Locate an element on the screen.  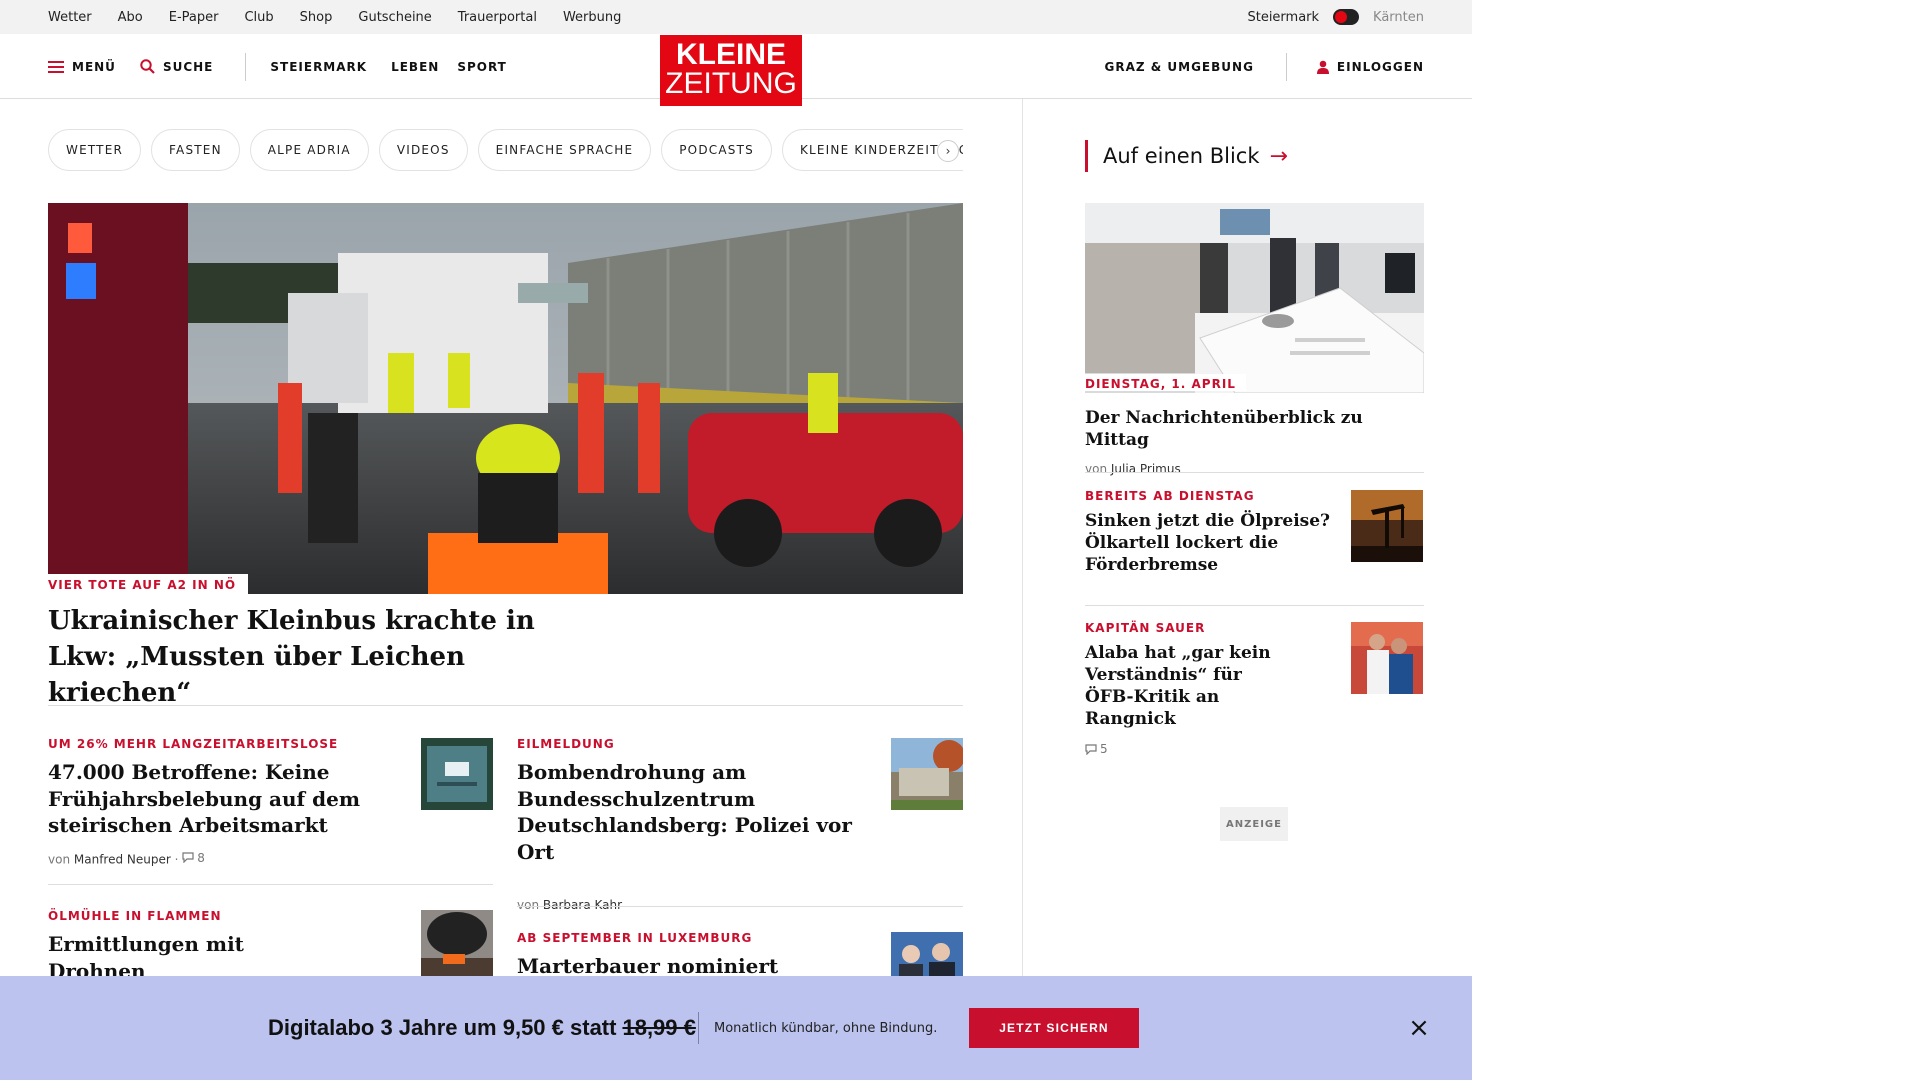
sidebar-heading: Auf einen Blick → is located at coordinates (1186, 156).